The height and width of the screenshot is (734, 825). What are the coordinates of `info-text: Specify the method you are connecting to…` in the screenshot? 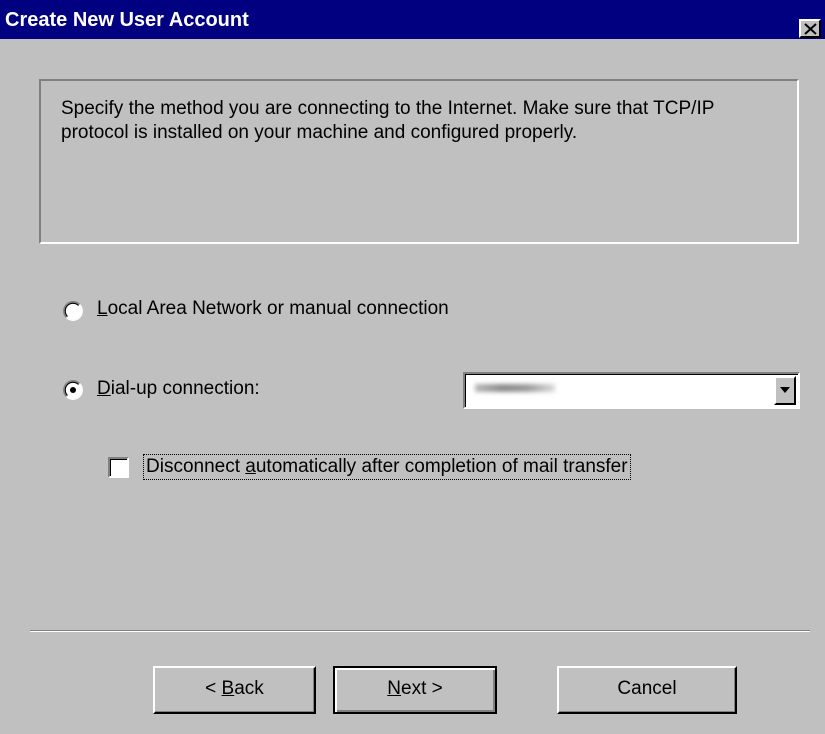 It's located at (388, 120).